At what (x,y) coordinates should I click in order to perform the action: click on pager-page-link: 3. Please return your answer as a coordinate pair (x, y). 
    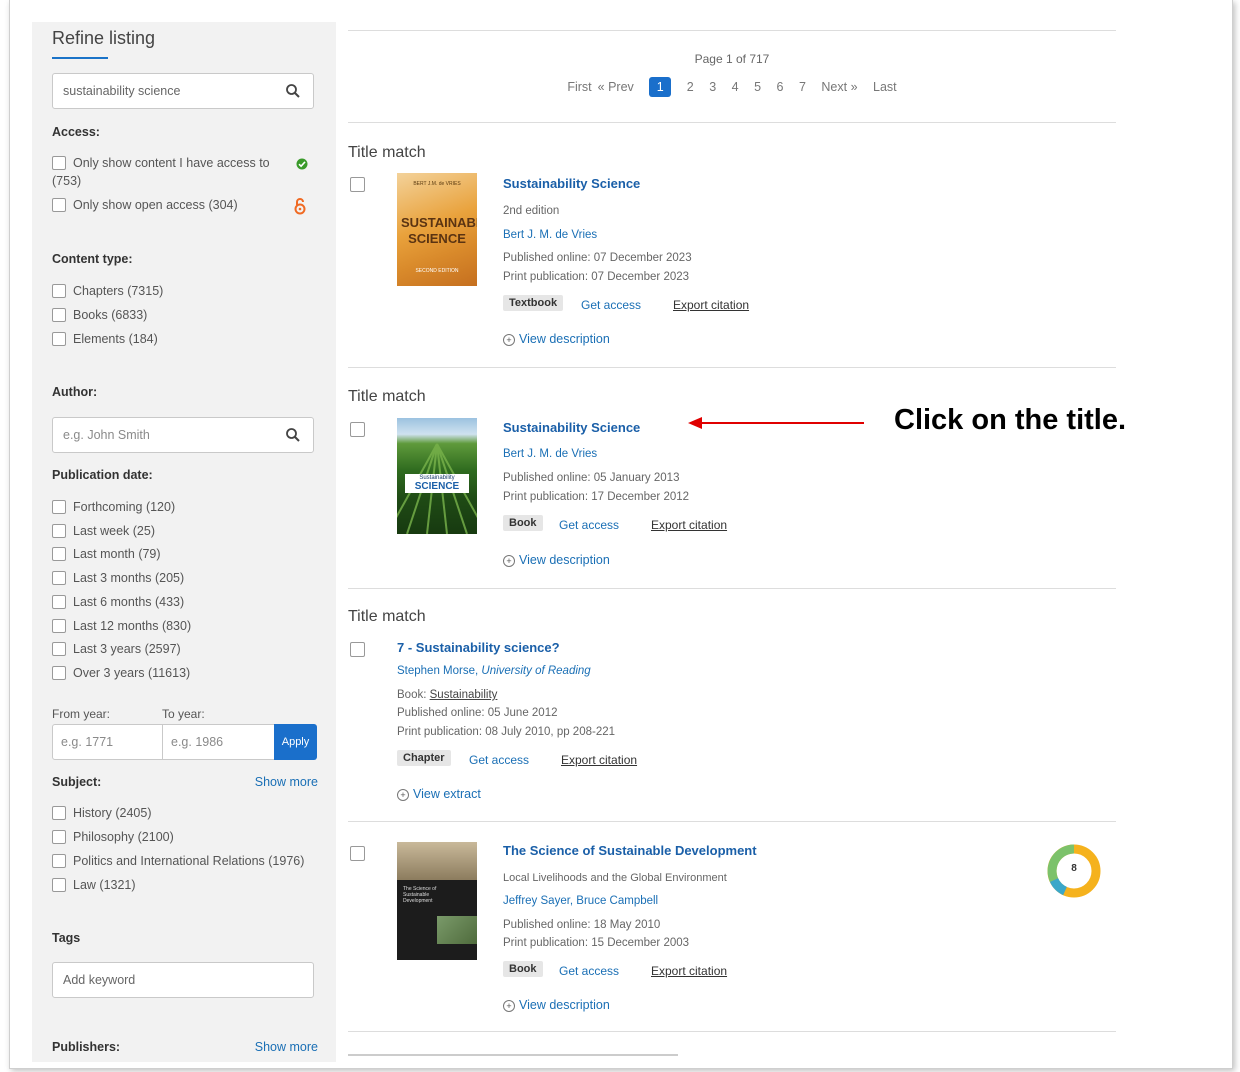
    Looking at the image, I should click on (712, 87).